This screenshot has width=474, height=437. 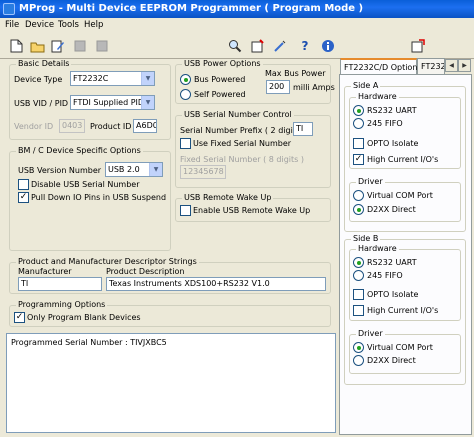 I want to click on edit-icon, so click(x=58, y=46).